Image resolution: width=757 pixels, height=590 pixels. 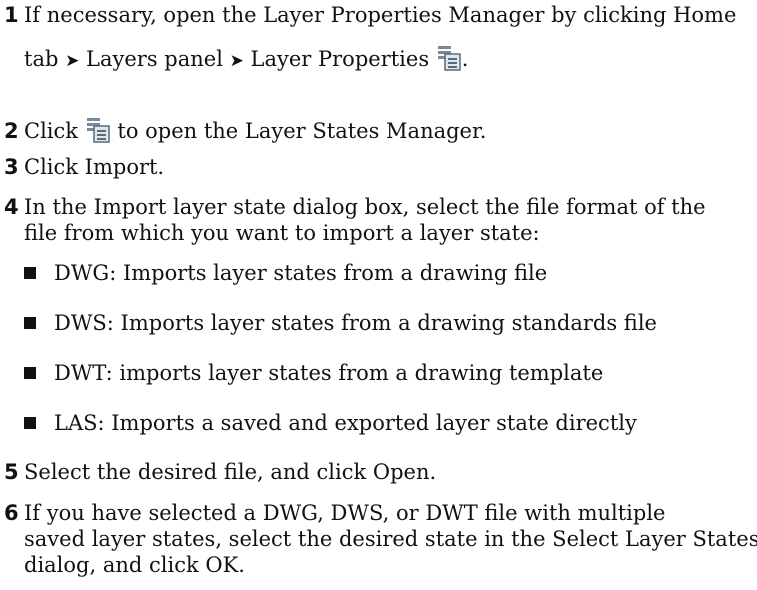 What do you see at coordinates (94, 167) in the screenshot?
I see `step-text: Click Import.` at bounding box center [94, 167].